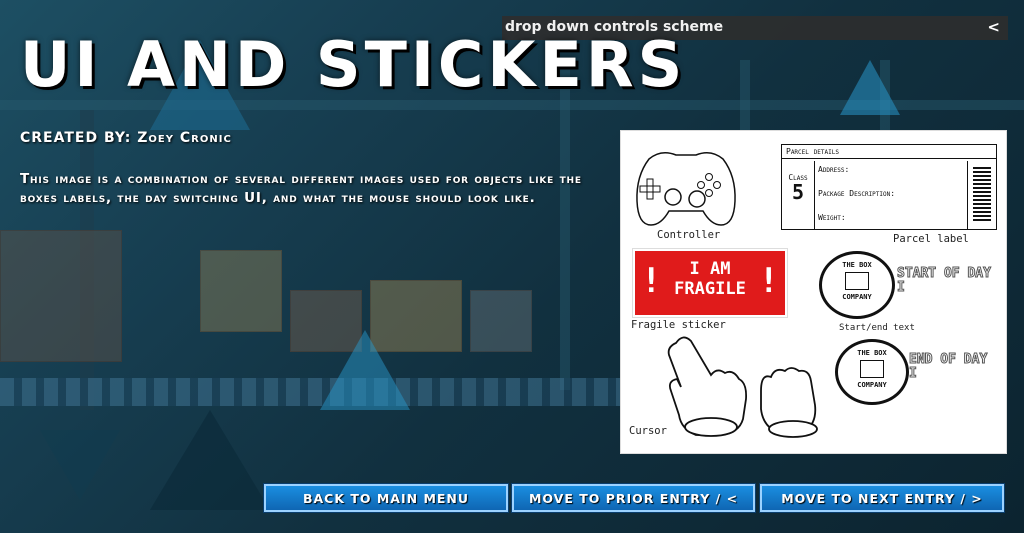  I want to click on page-title: UI AND STICKERS, so click(353, 64).